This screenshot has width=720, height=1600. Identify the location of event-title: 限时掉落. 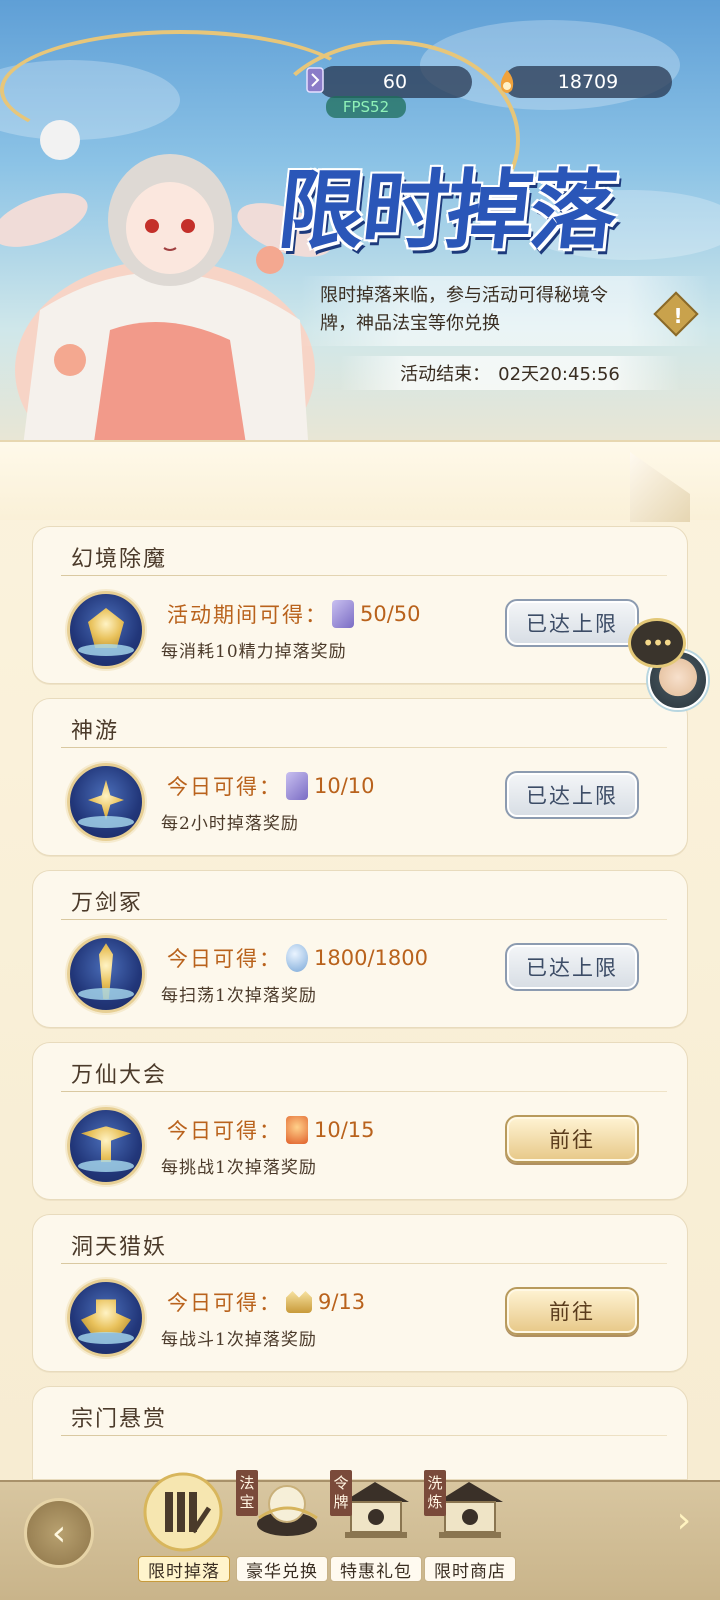
(447, 210).